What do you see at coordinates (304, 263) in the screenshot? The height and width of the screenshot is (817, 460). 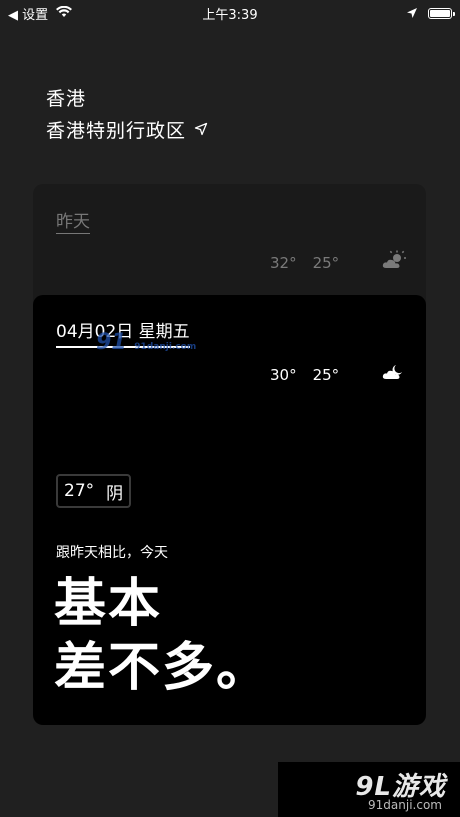 I see `yesterday-temps: 32° 25°` at bounding box center [304, 263].